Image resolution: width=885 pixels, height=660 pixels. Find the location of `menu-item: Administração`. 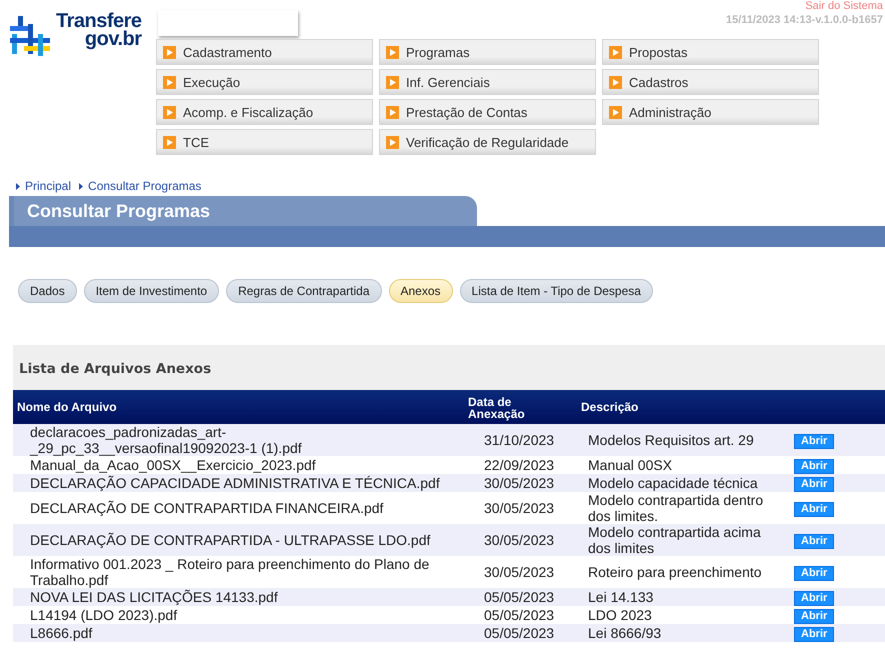

menu-item: Administração is located at coordinates (710, 112).